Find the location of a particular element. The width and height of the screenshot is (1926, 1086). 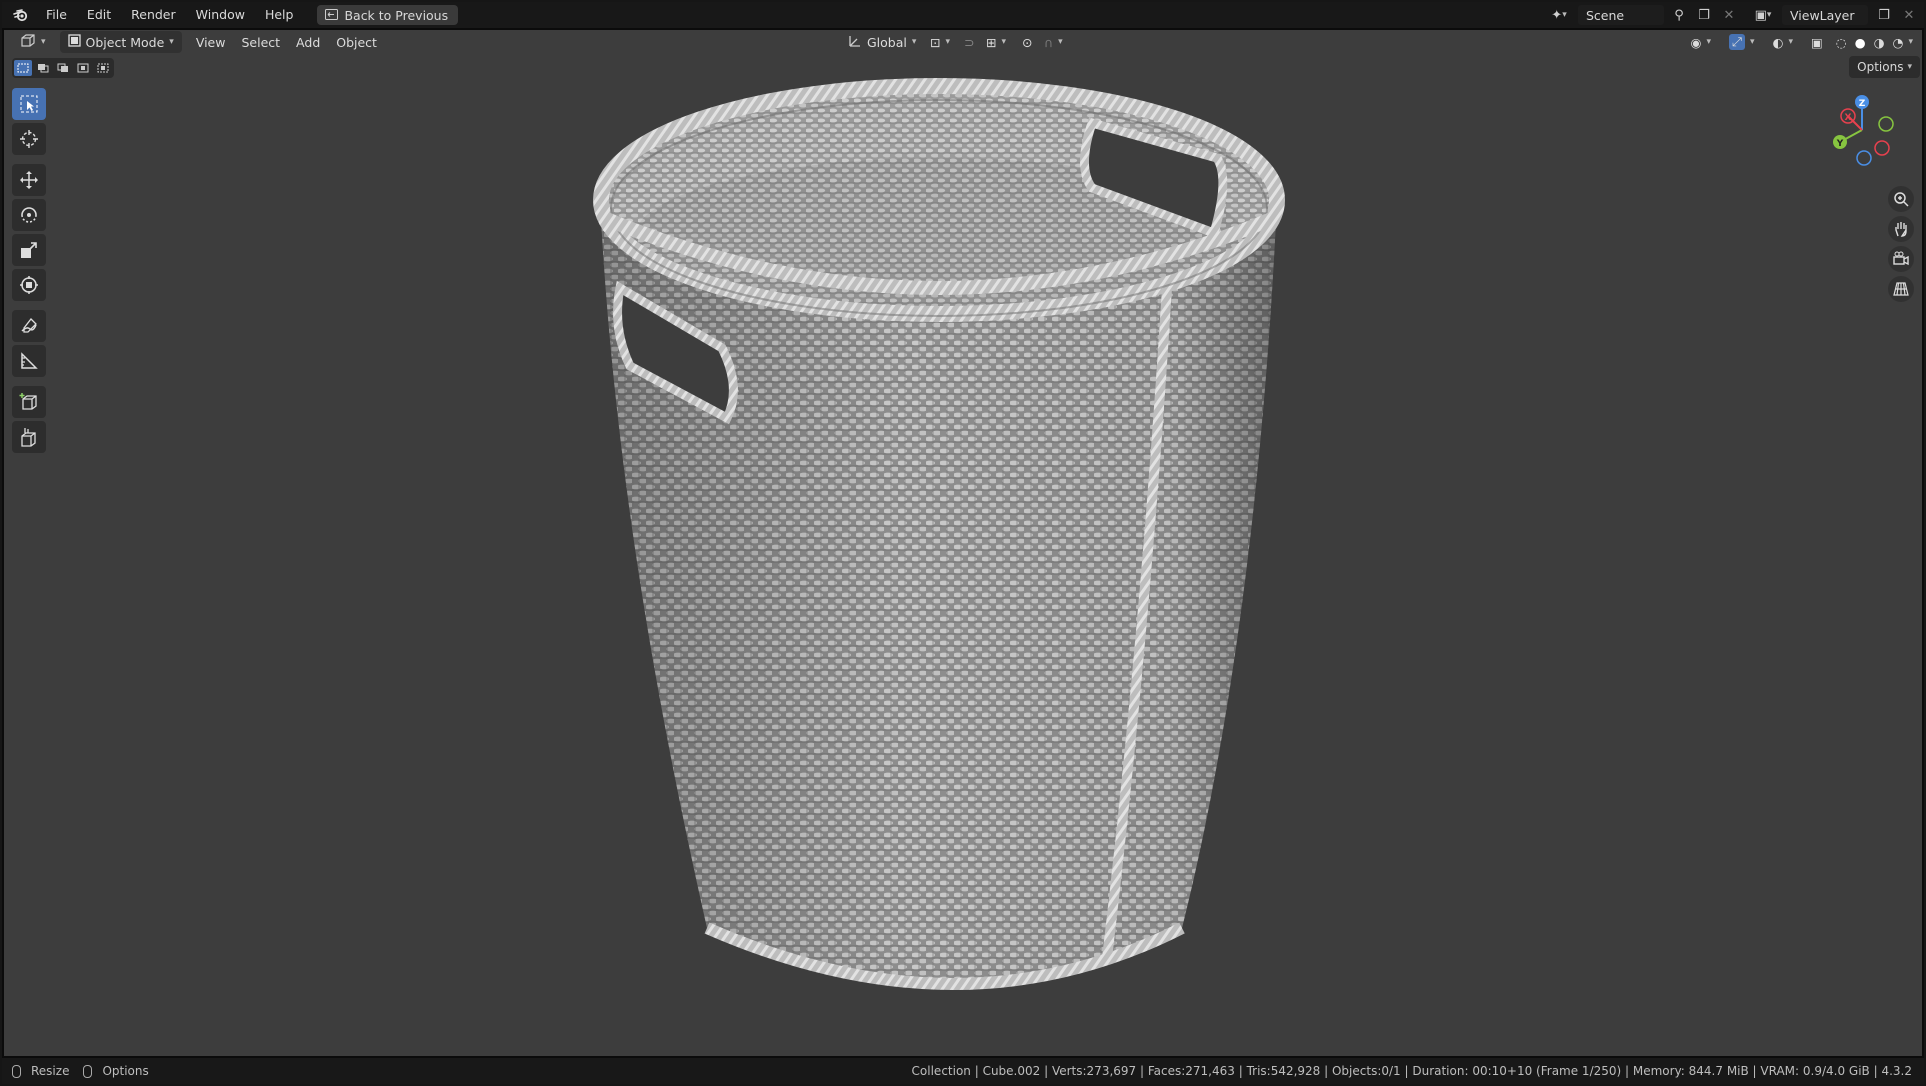

view-layer-name: ViewLayer is located at coordinates (1822, 15).